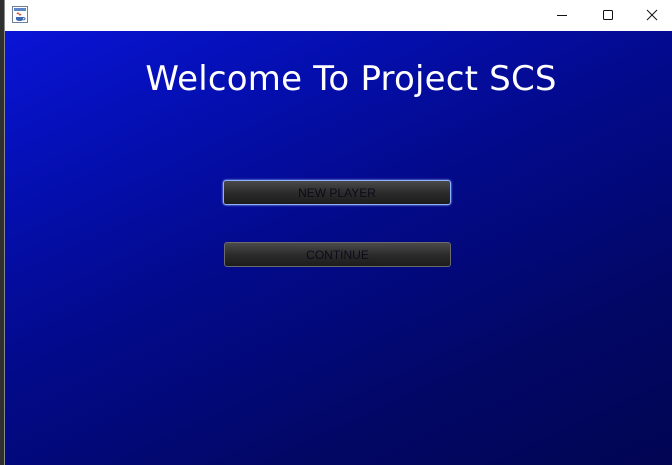 This screenshot has height=465, width=672. I want to click on new-player-label: NEW PLAYER, so click(337, 192).